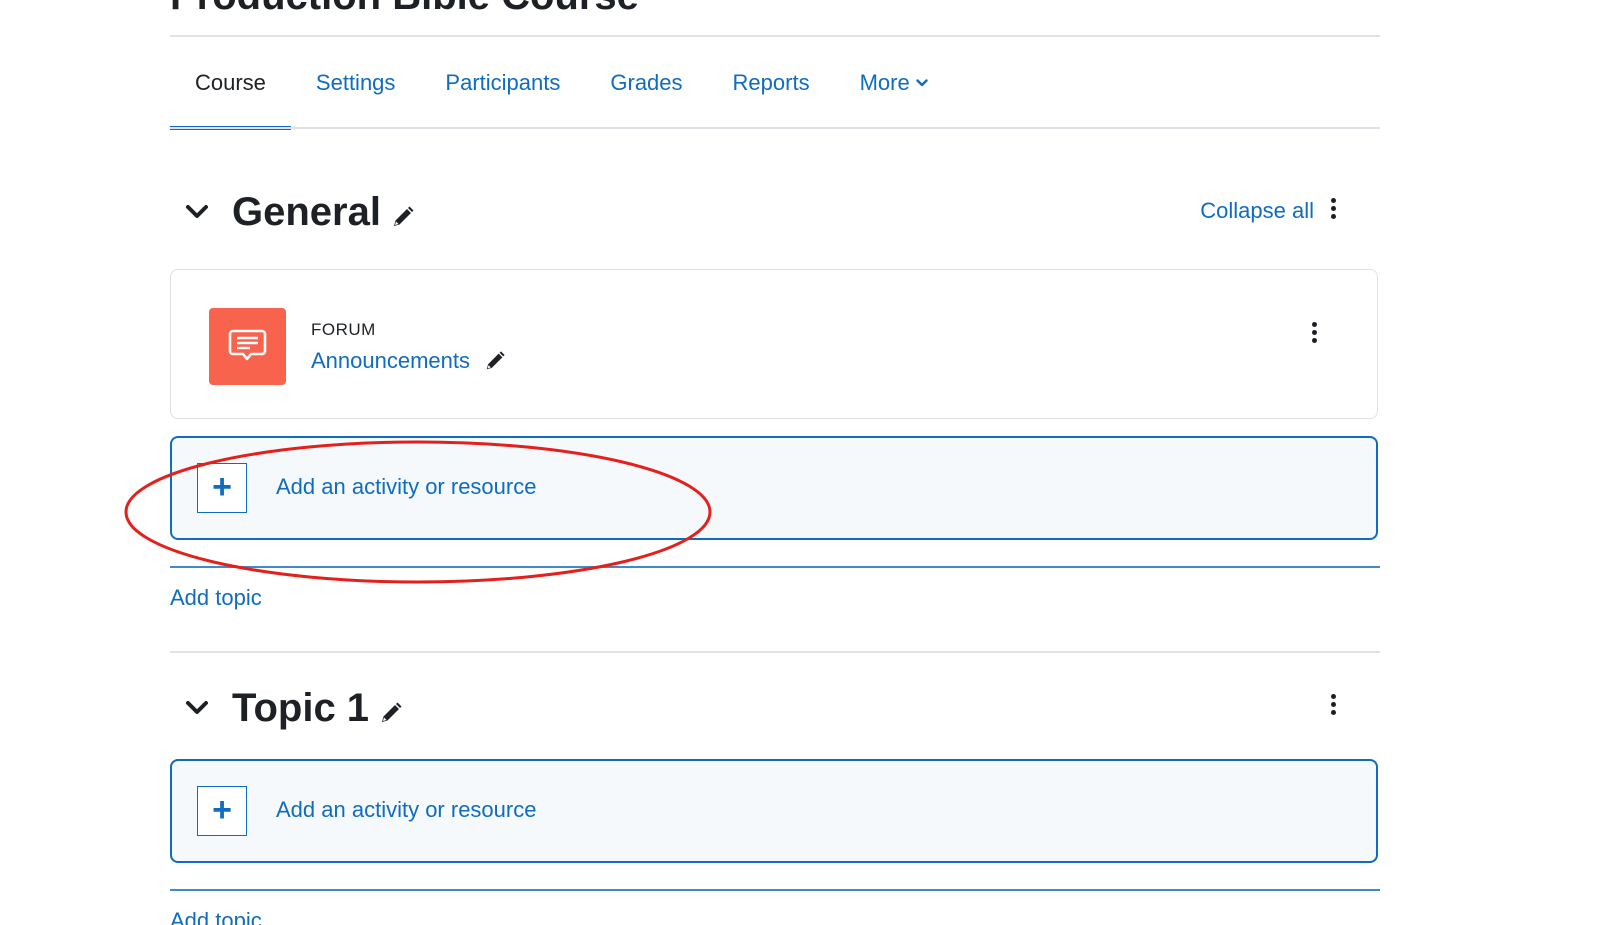 This screenshot has width=1600, height=925. Describe the element at coordinates (884, 82) in the screenshot. I see `tab-more-label: More` at that location.